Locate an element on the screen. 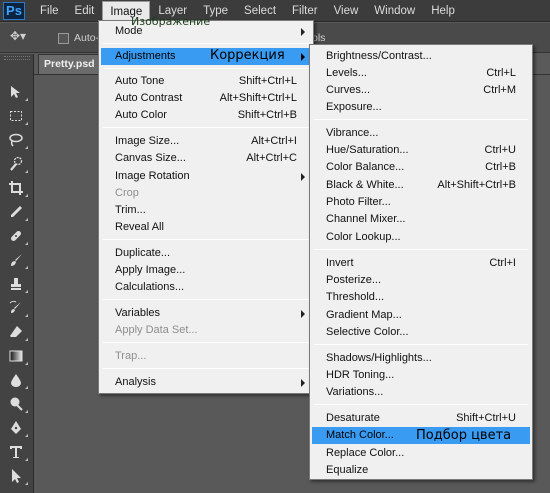  clone-stamp-tool-icon is located at coordinates (16, 284).